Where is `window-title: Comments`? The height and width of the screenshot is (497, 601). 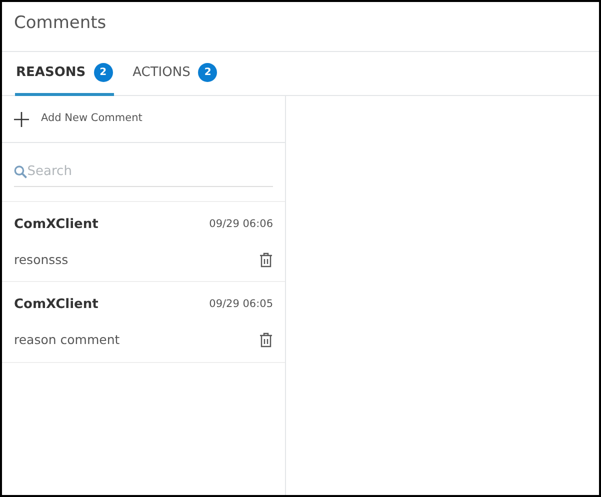
window-title: Comments is located at coordinates (60, 23).